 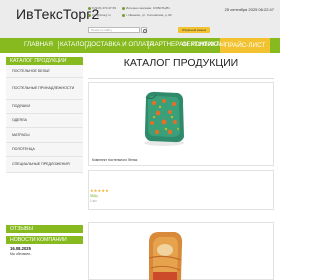 I want to click on site-logo: ИвТексТорг2, so click(x=57, y=14).